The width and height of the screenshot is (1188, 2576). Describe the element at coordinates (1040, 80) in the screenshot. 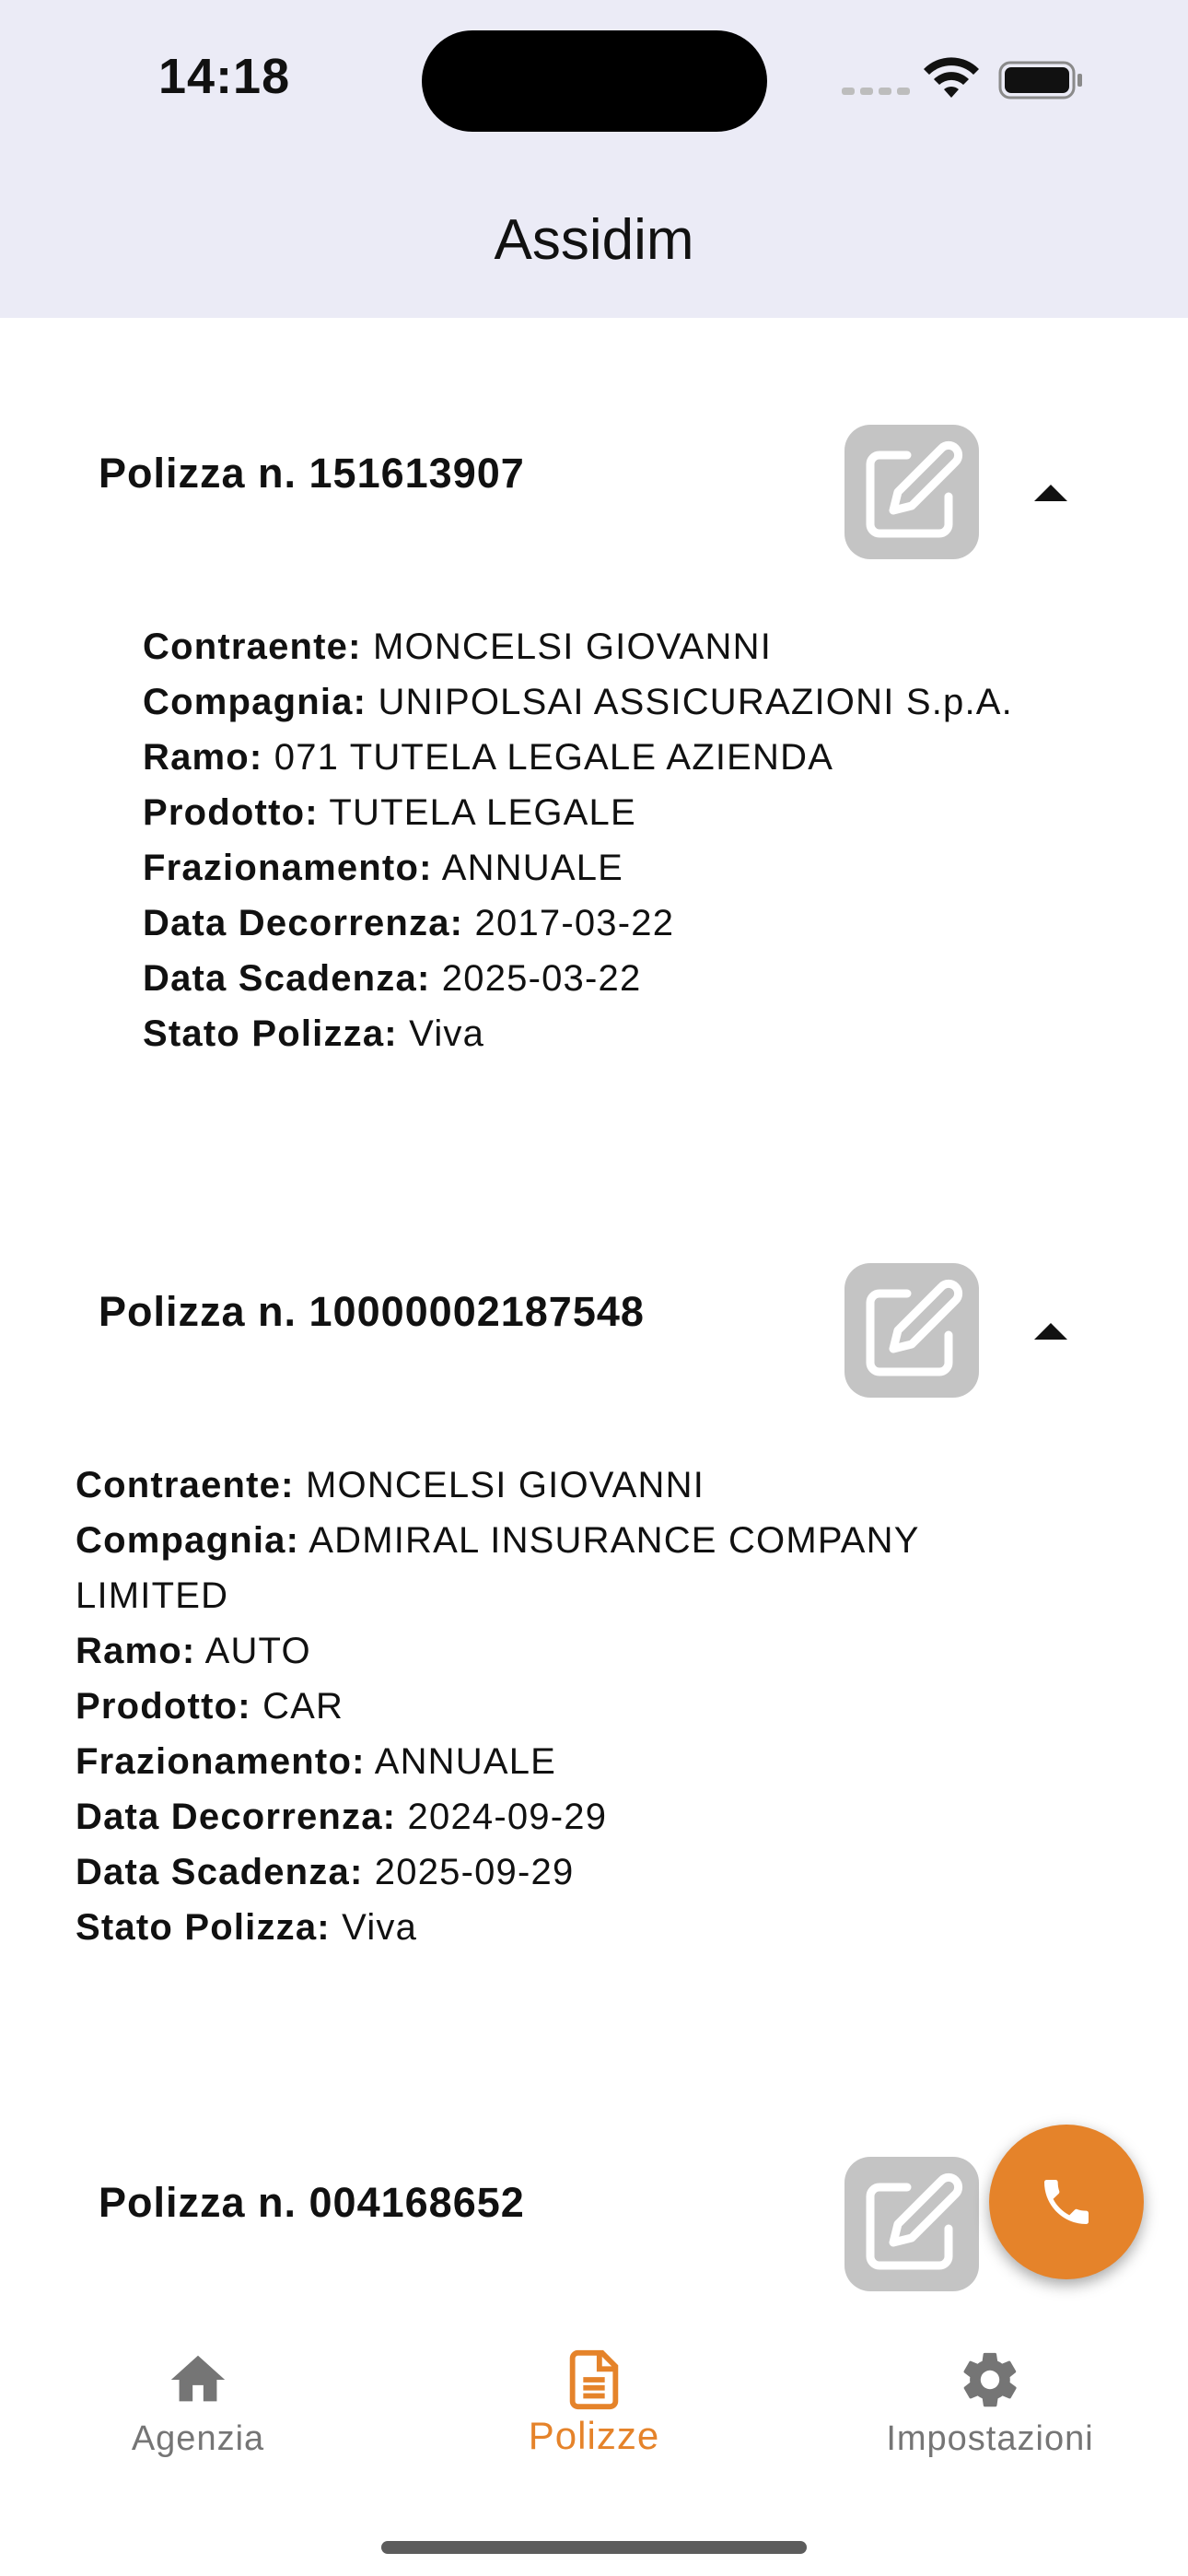

I see `battery-icon` at that location.